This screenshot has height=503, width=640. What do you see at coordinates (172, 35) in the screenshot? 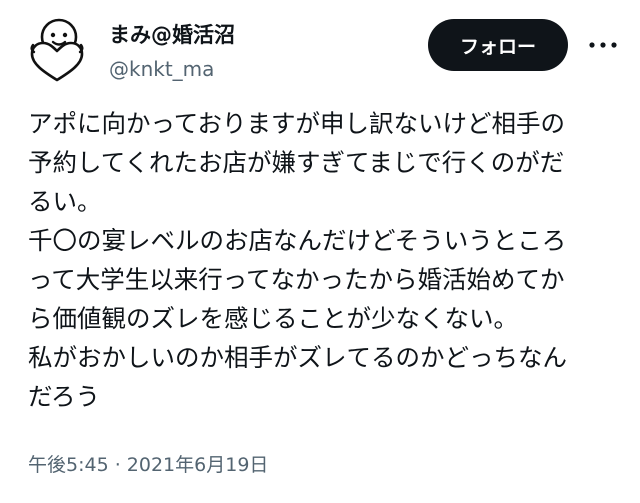
I see `display-name: まみ@婚活沼` at bounding box center [172, 35].